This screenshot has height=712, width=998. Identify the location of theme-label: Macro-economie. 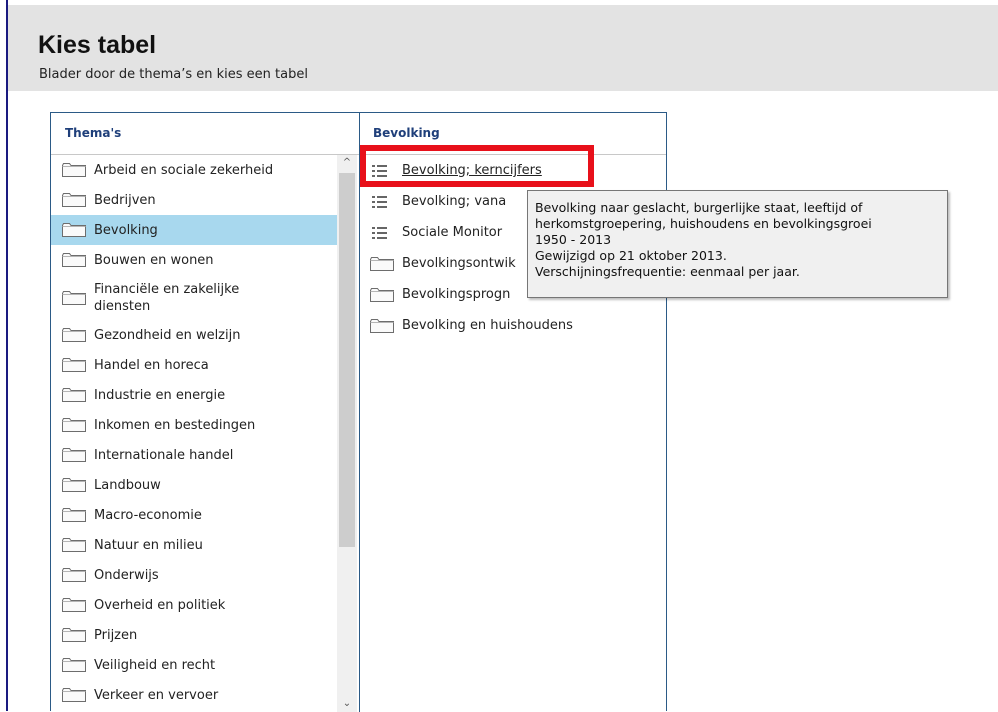
(148, 515).